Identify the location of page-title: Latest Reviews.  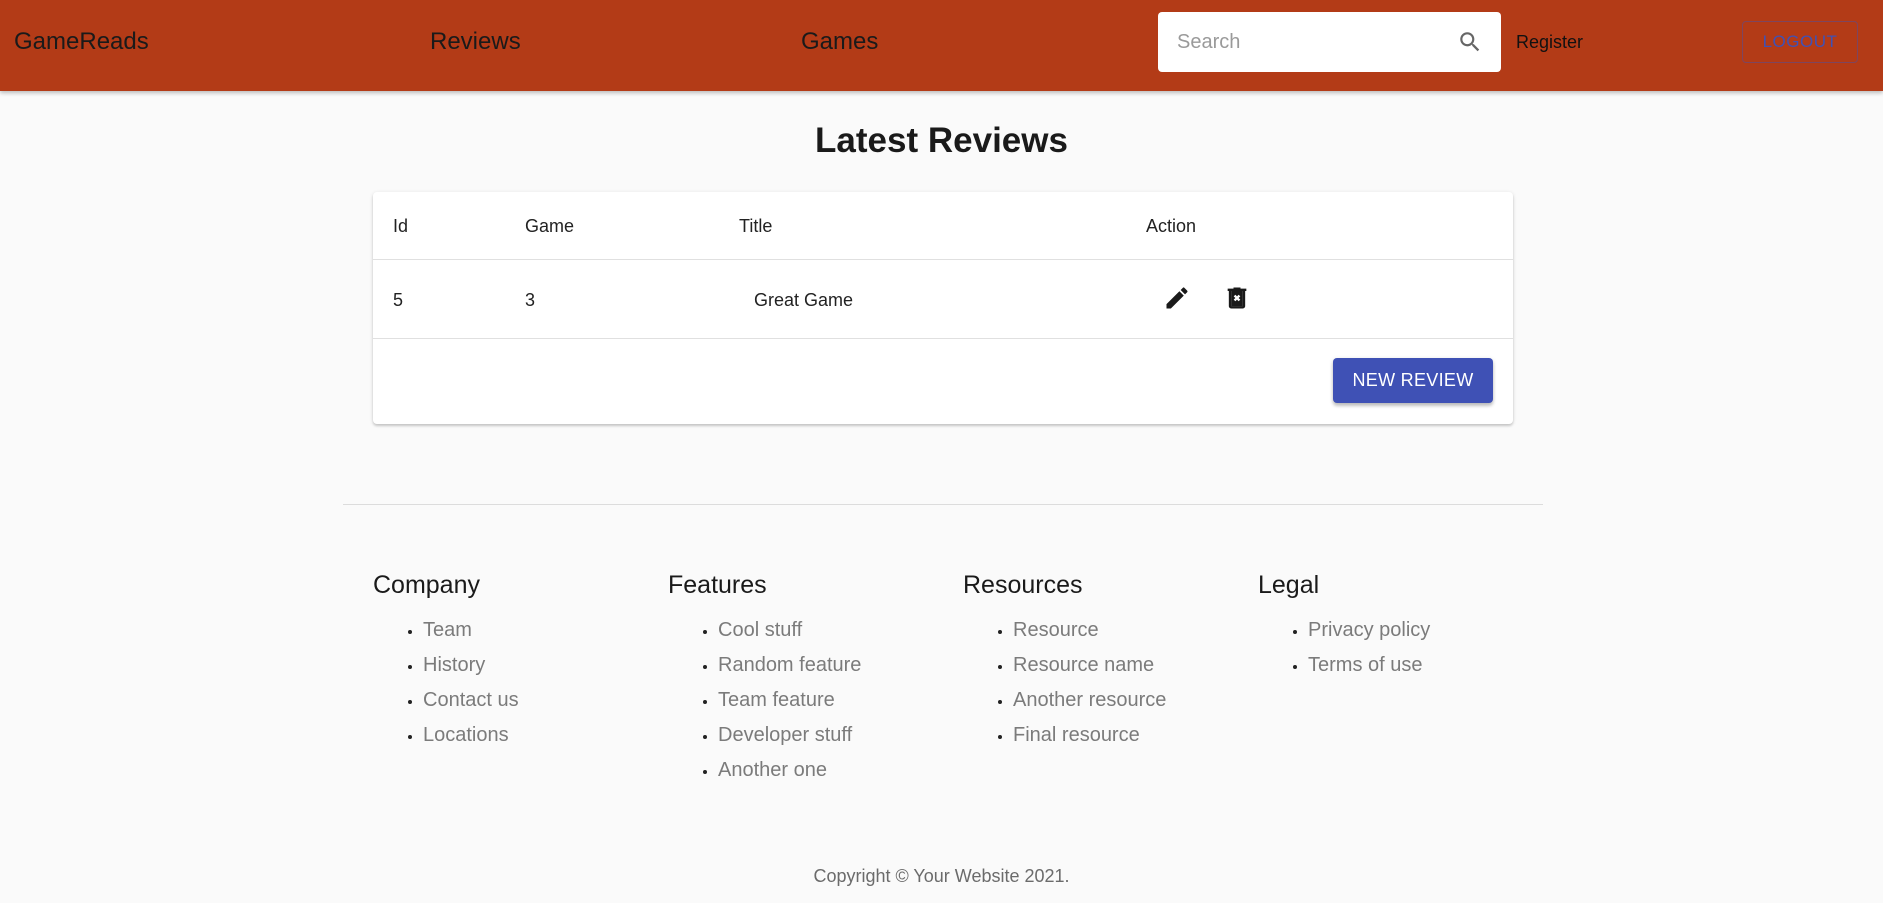
(941, 140).